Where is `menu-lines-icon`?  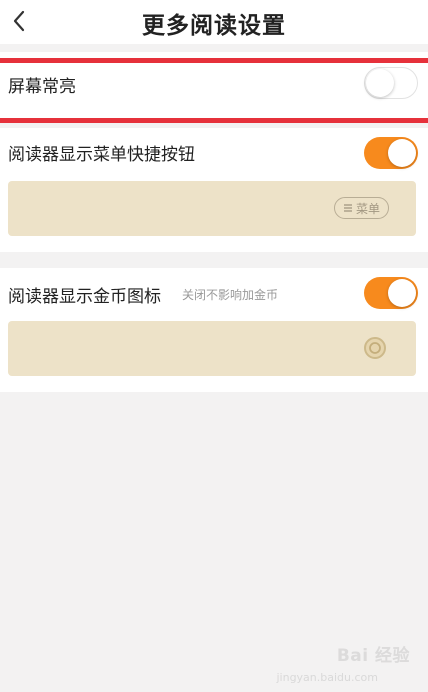 menu-lines-icon is located at coordinates (347, 208).